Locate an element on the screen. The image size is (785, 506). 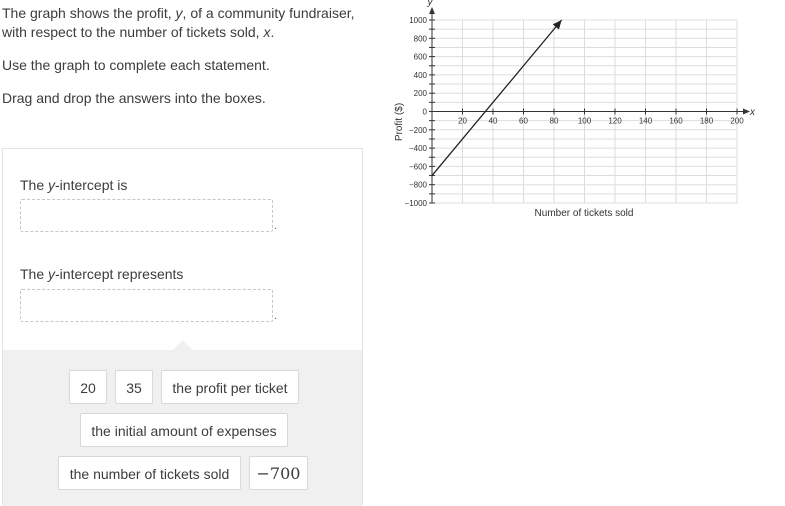
x-tick-label: 160 is located at coordinates (676, 121).